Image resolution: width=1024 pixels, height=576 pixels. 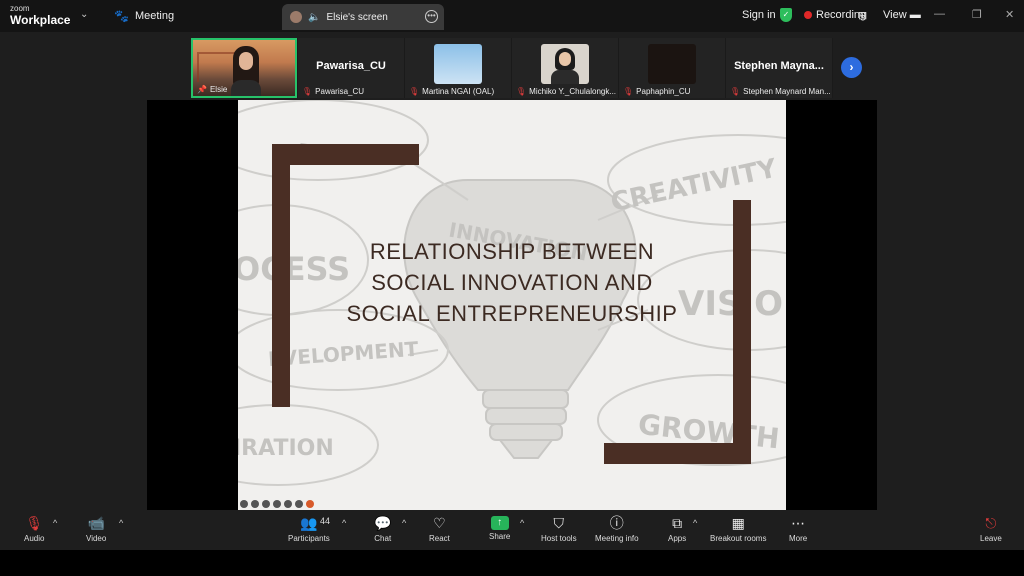 I want to click on chevron-down-icon: ⌄, so click(x=84, y=14).